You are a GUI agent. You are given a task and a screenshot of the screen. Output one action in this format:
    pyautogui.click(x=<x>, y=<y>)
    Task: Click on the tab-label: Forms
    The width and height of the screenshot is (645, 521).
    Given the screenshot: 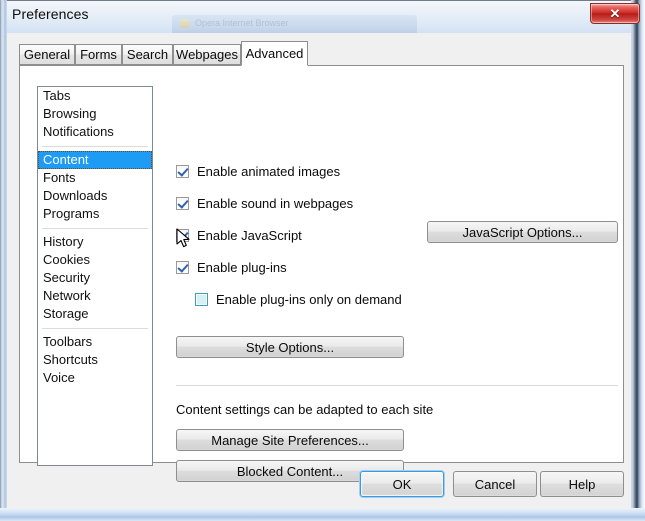 What is the action you would take?
    pyautogui.click(x=98, y=54)
    